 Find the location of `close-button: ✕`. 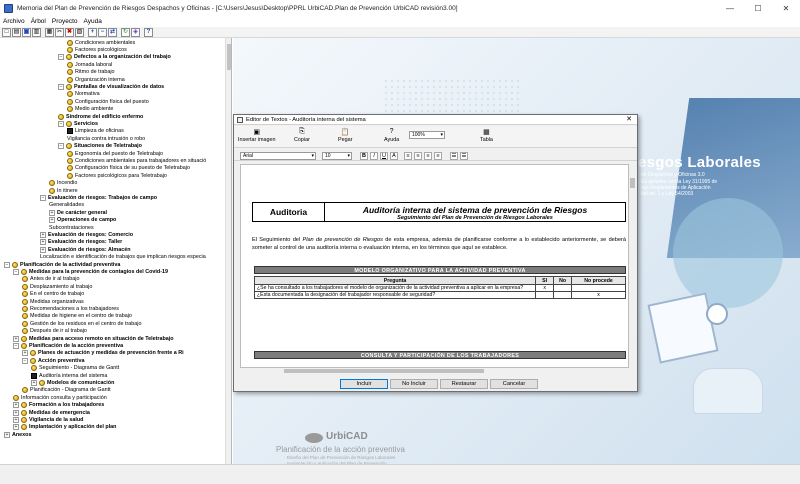

close-button: ✕ is located at coordinates (786, 8).